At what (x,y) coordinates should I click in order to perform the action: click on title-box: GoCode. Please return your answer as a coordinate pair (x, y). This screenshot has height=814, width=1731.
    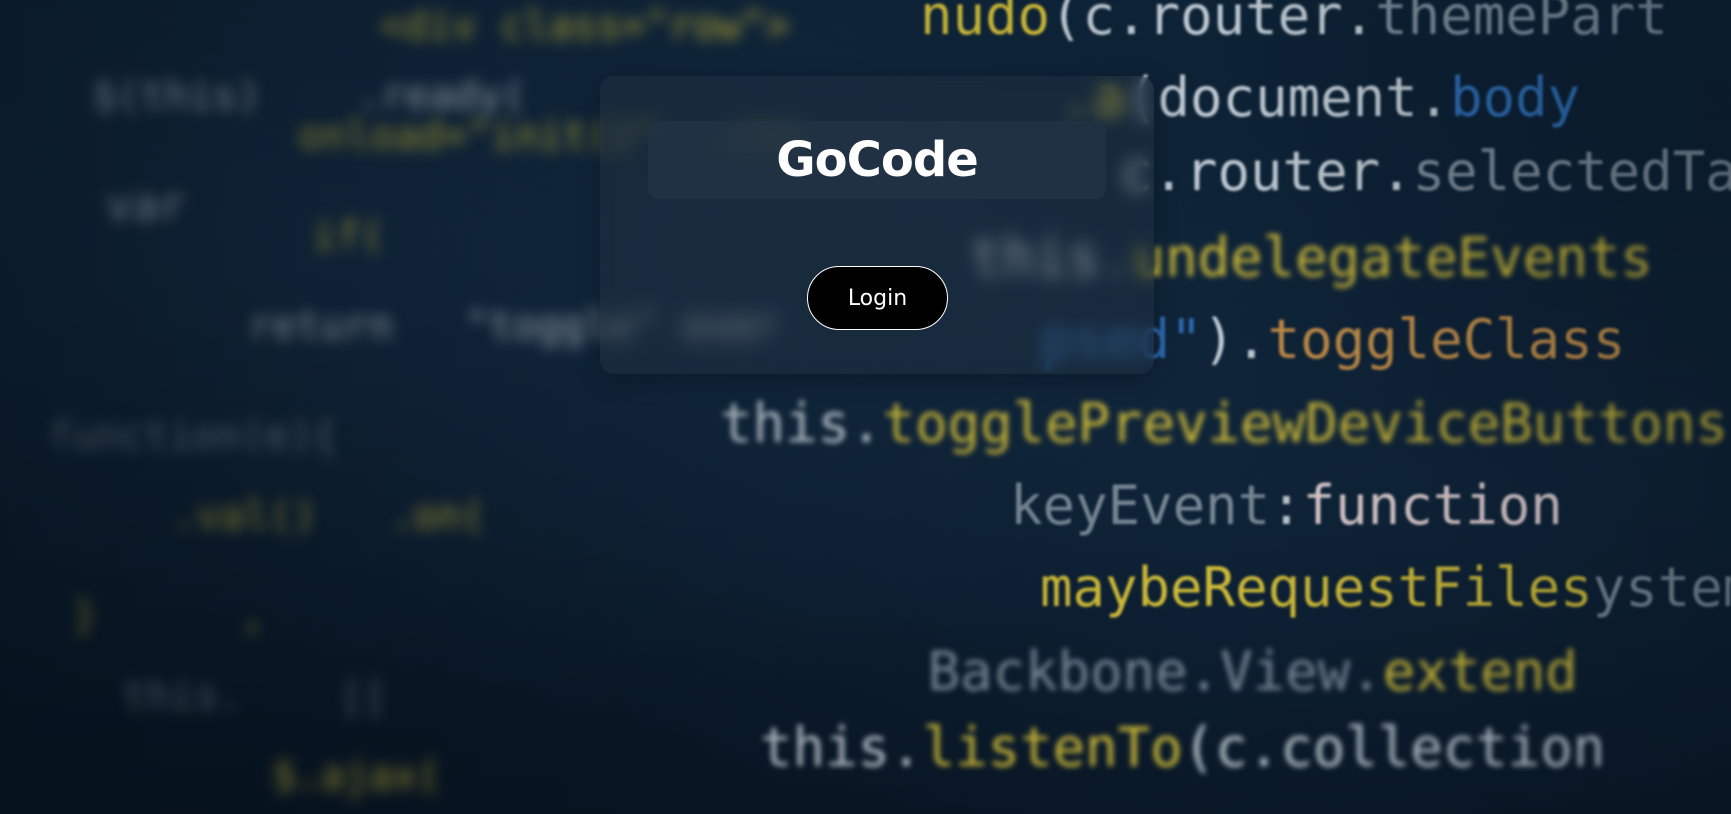
    Looking at the image, I should click on (877, 160).